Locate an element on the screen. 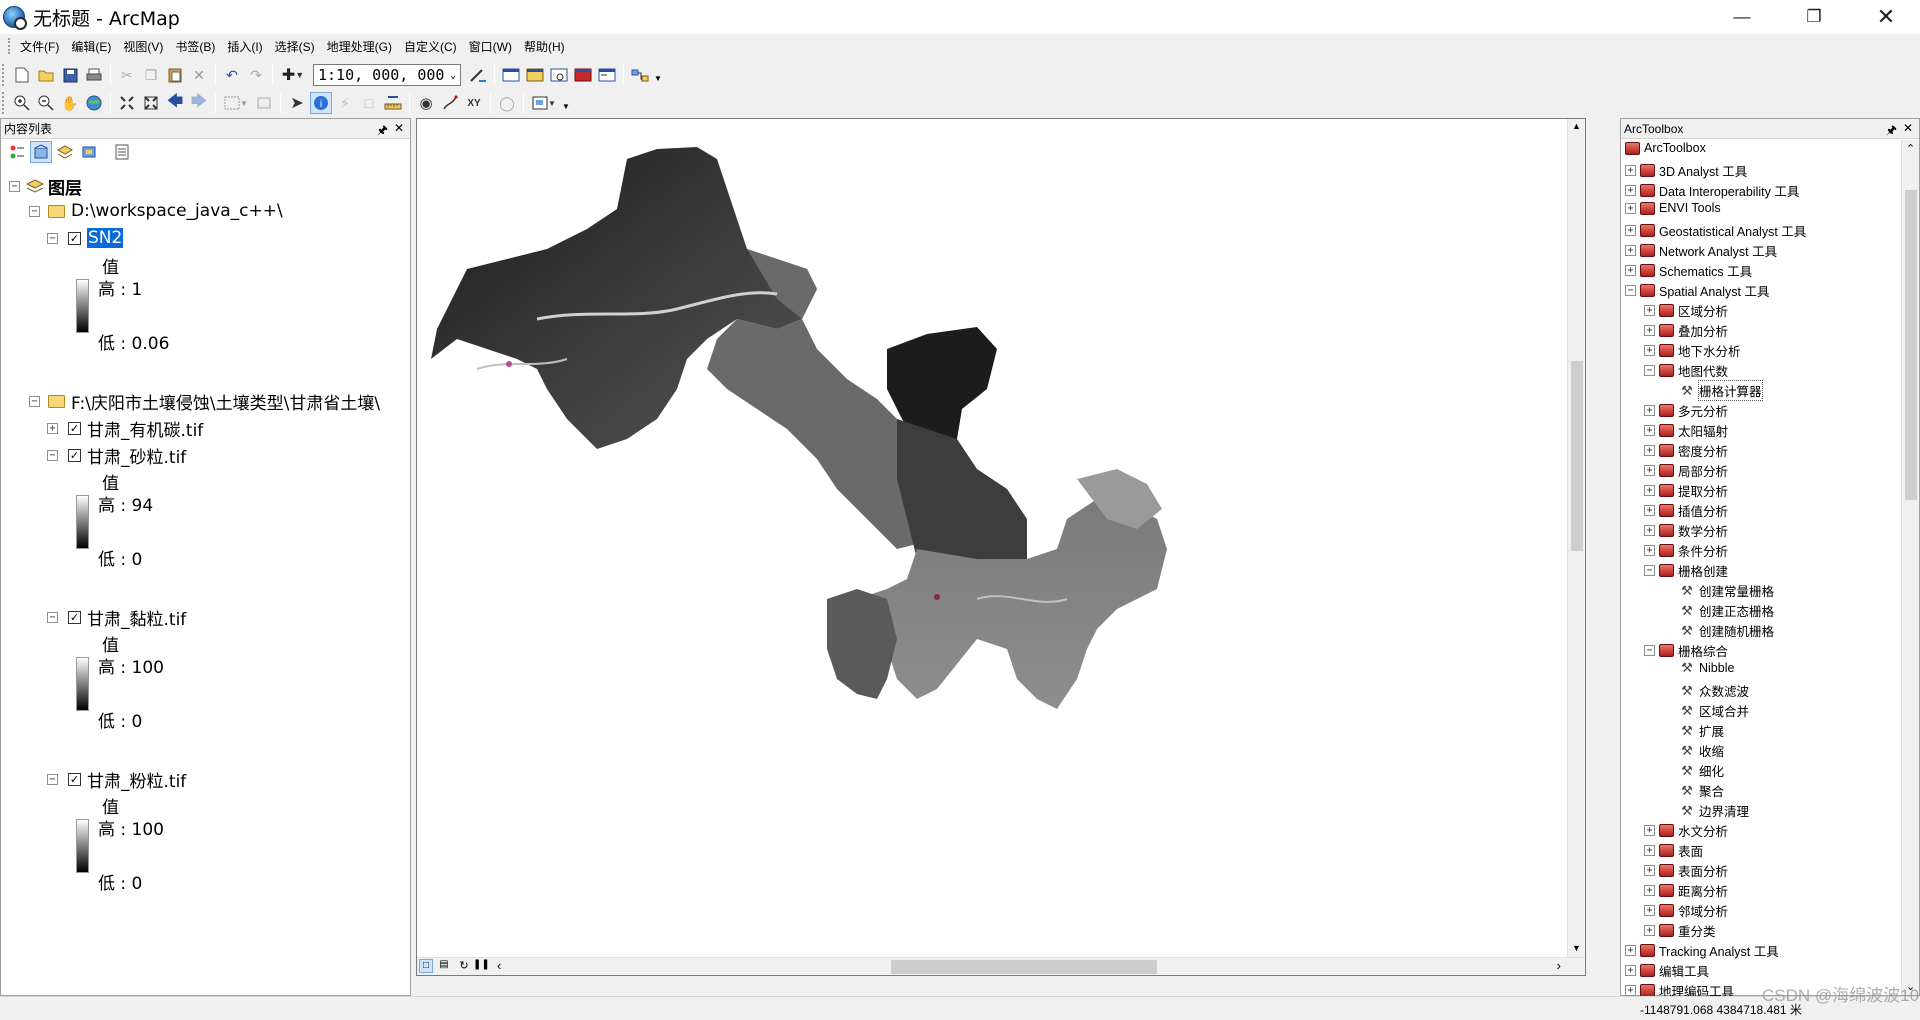  toolbox-toolset-item: +3D Analyst 工具 is located at coordinates (1686, 170).